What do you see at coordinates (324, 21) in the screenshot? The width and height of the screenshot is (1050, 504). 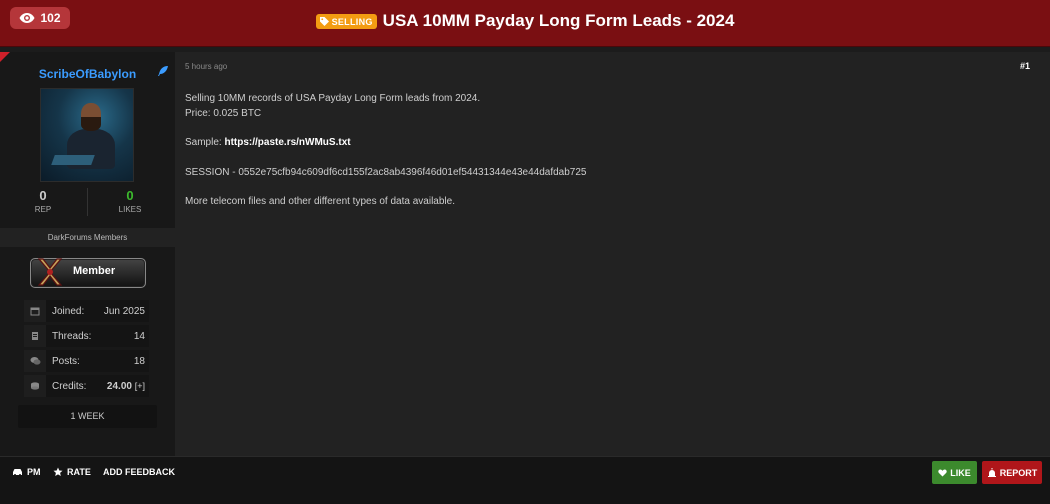 I see `tag-icon` at bounding box center [324, 21].